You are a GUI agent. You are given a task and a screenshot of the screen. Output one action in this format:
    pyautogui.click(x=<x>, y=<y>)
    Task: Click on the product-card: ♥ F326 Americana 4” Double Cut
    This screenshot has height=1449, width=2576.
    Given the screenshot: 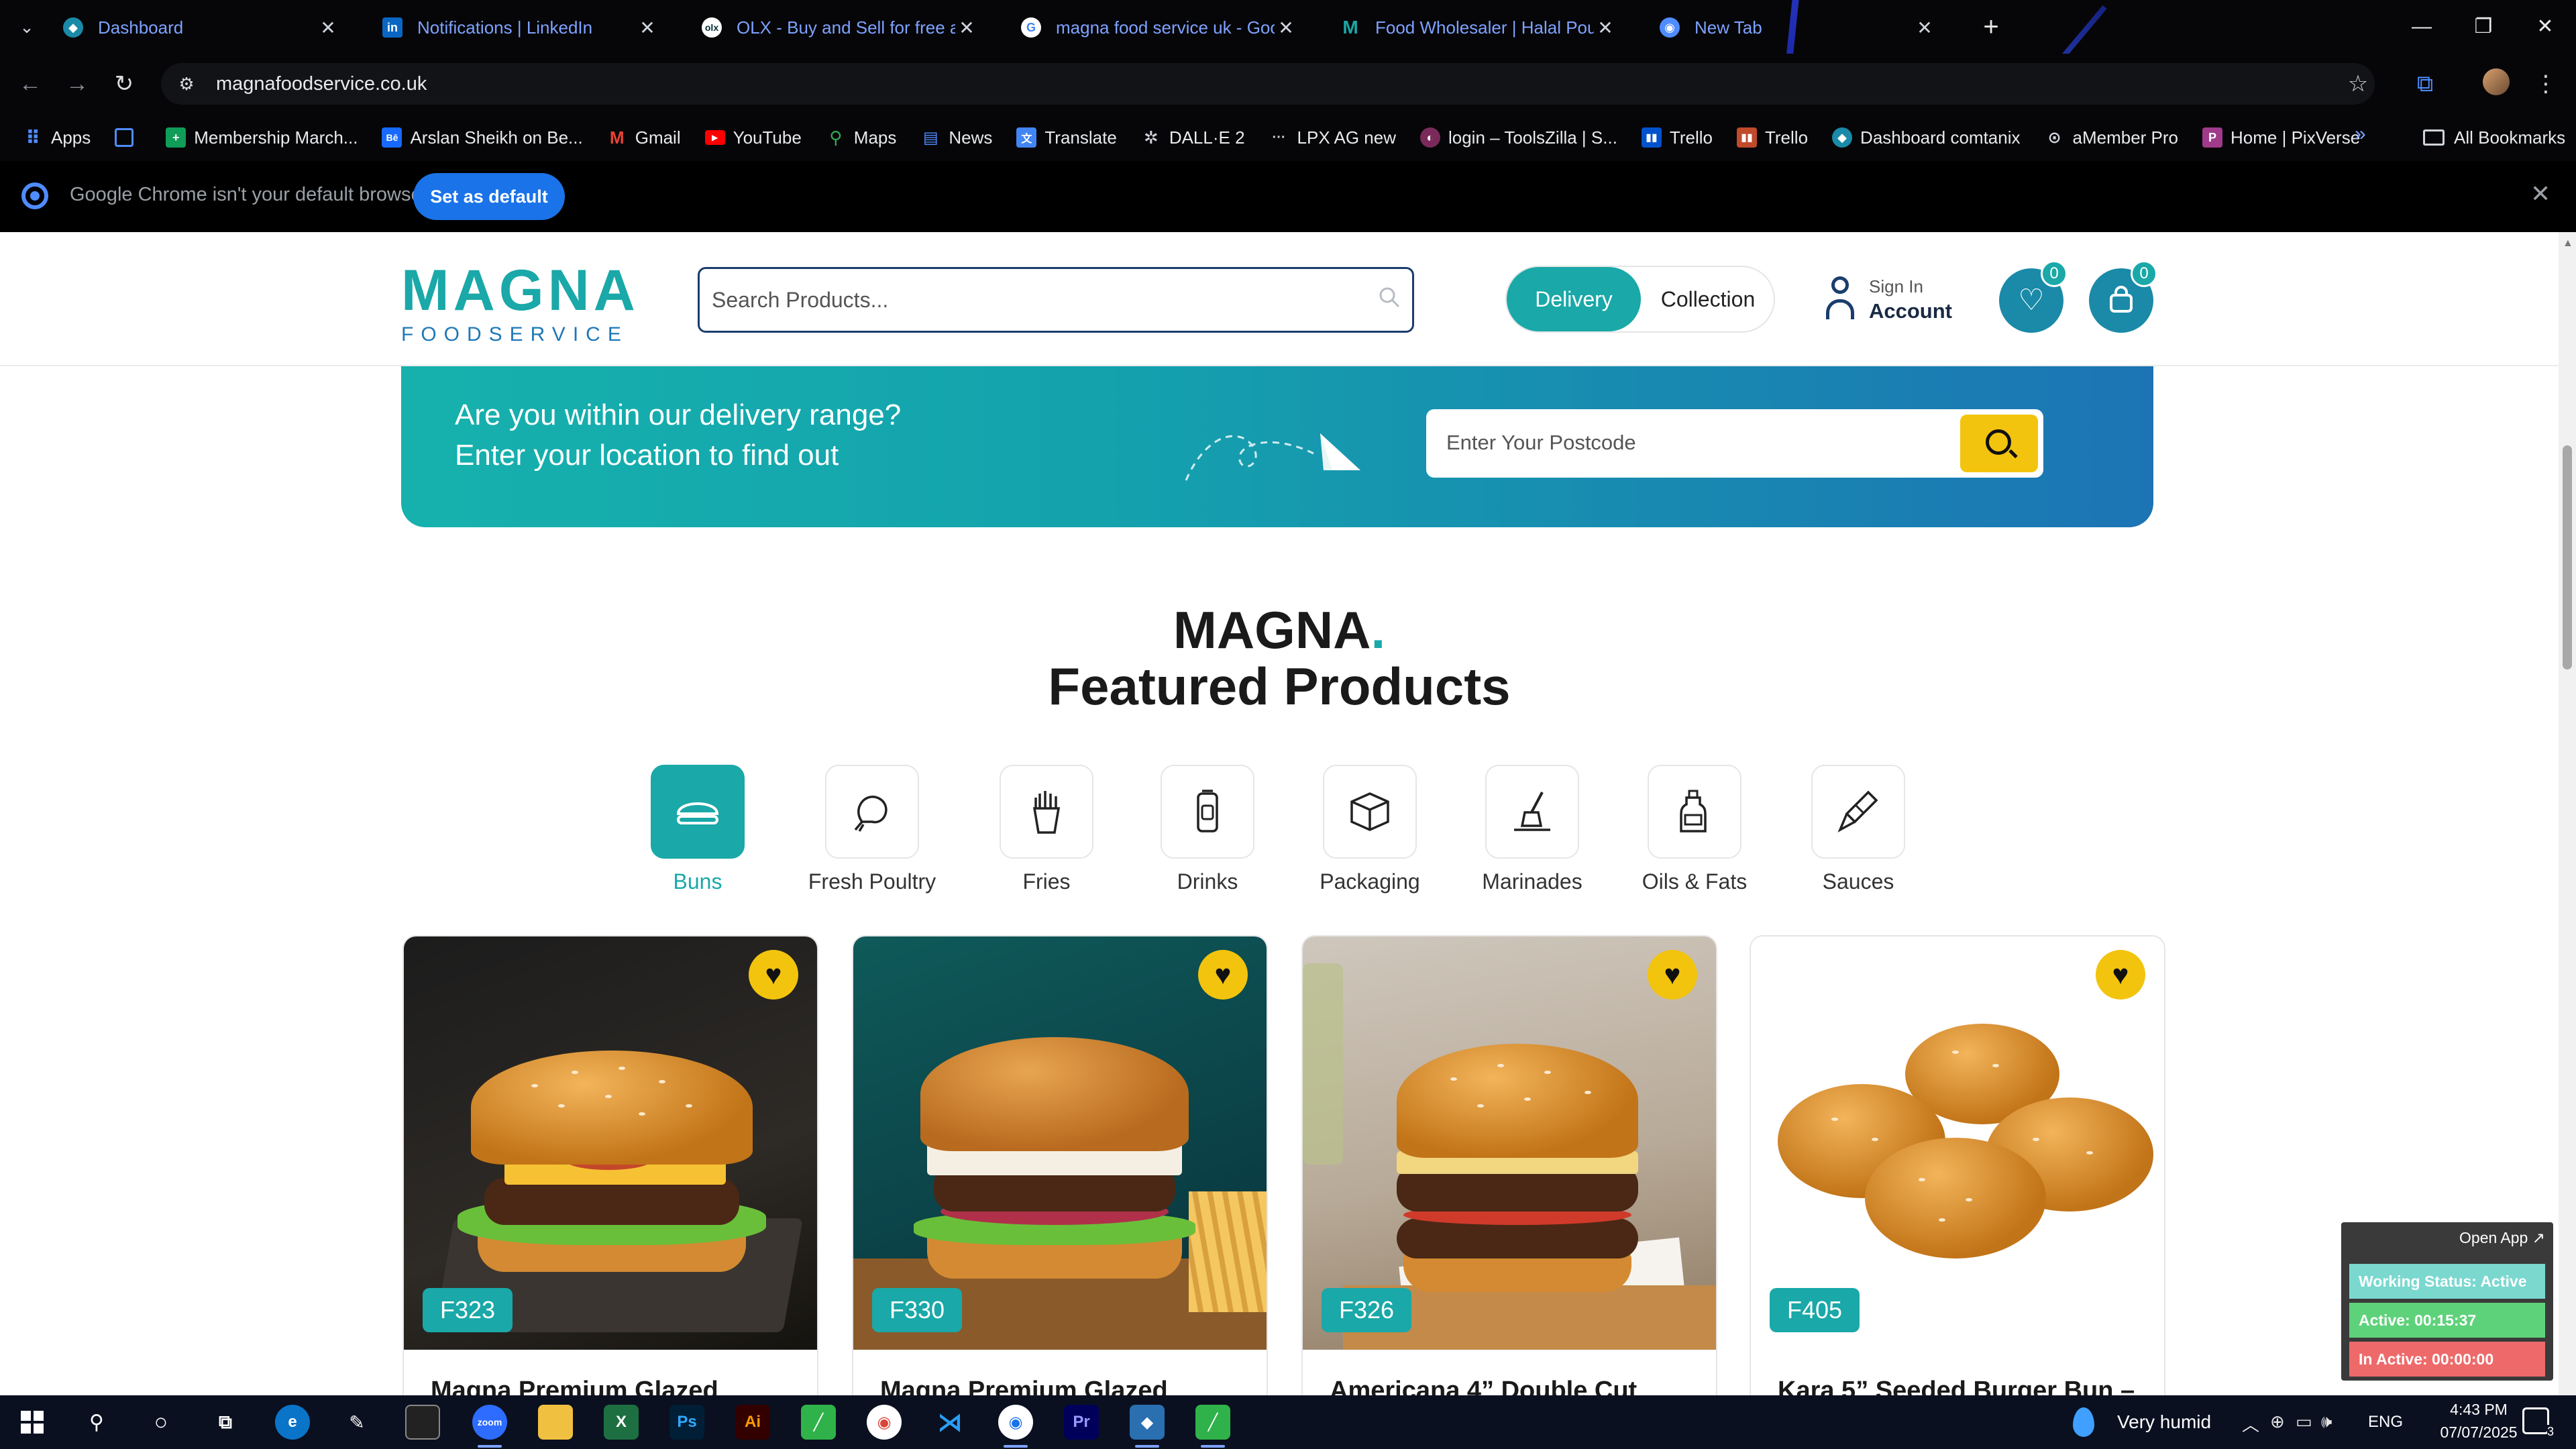 What is the action you would take?
    pyautogui.click(x=1509, y=1165)
    